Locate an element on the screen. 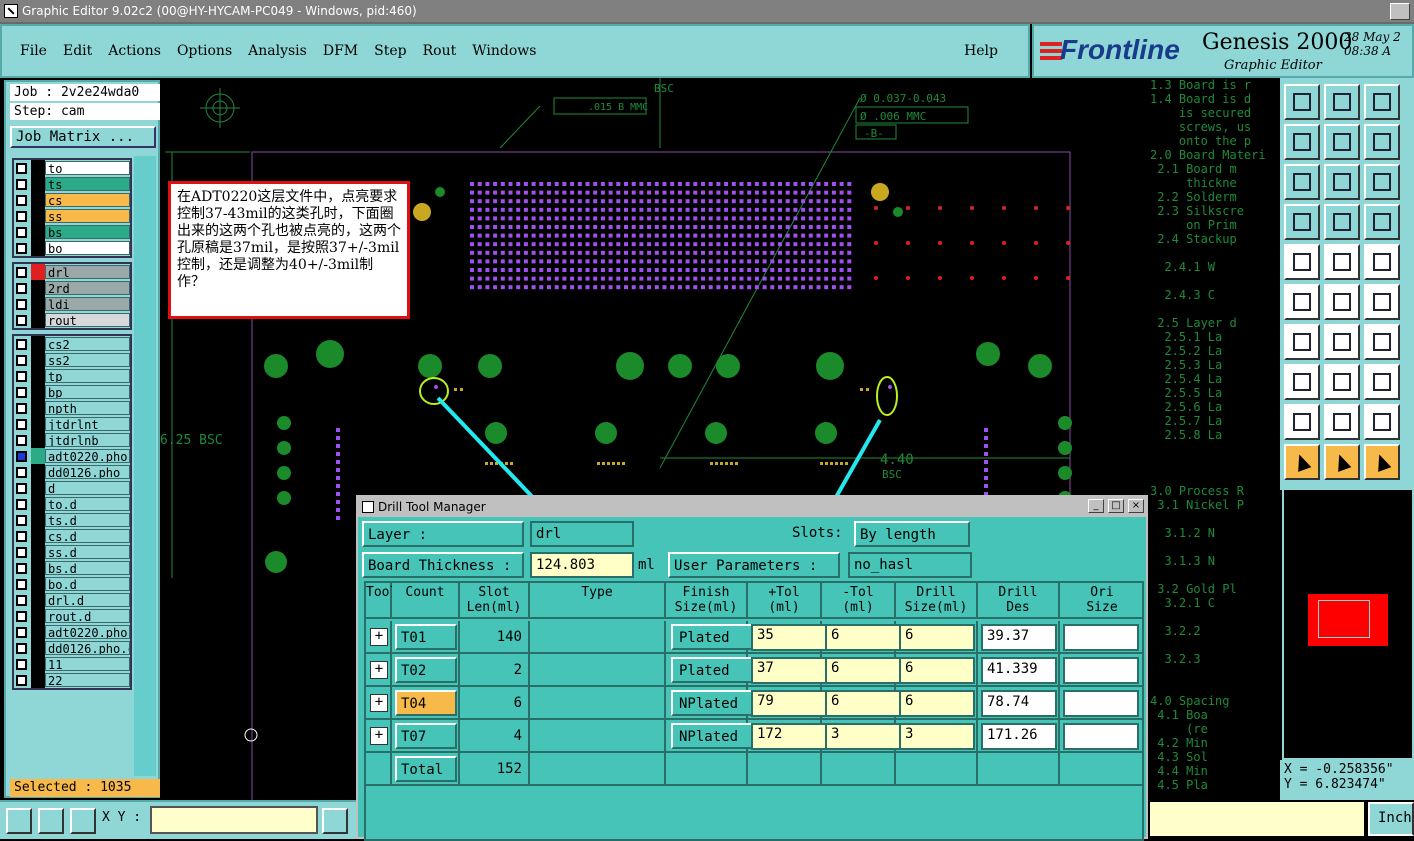 Image resolution: width=1414 pixels, height=841 pixels. layer-row: ss.d is located at coordinates (72, 552).